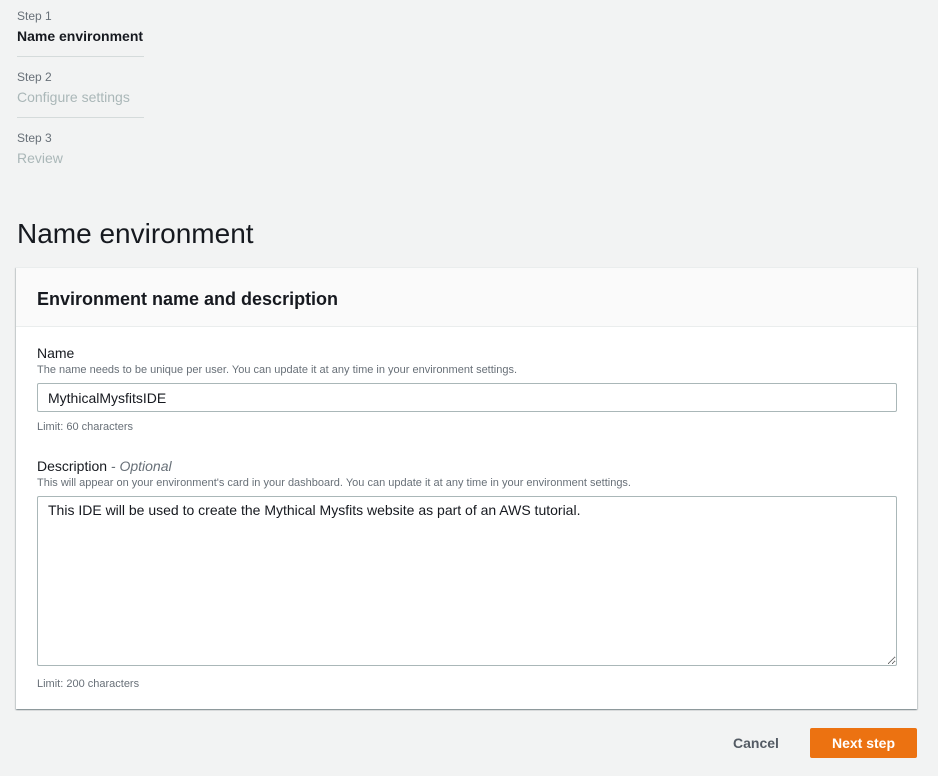 The image size is (938, 776). I want to click on step-title-configure-settings: Configure settings, so click(73, 97).